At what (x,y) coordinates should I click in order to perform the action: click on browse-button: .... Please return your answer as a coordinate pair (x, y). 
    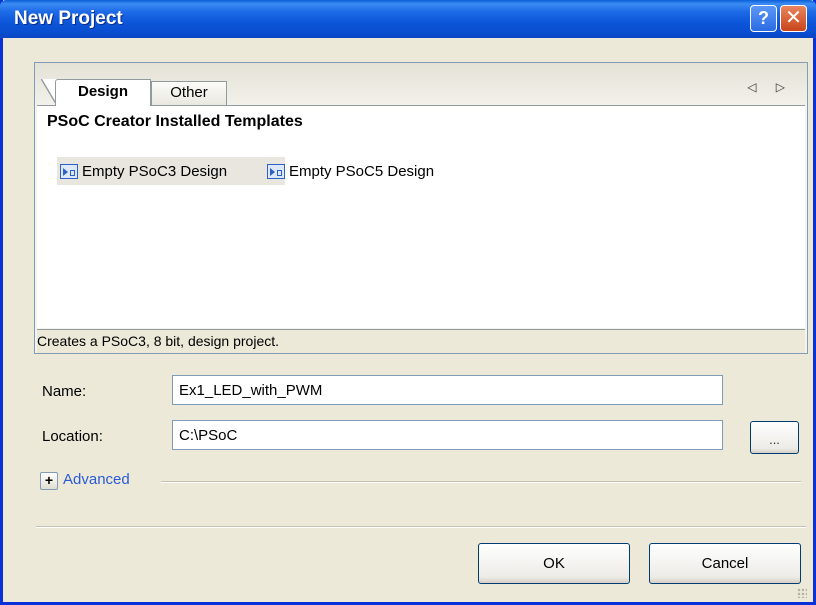
    Looking at the image, I should click on (774, 437).